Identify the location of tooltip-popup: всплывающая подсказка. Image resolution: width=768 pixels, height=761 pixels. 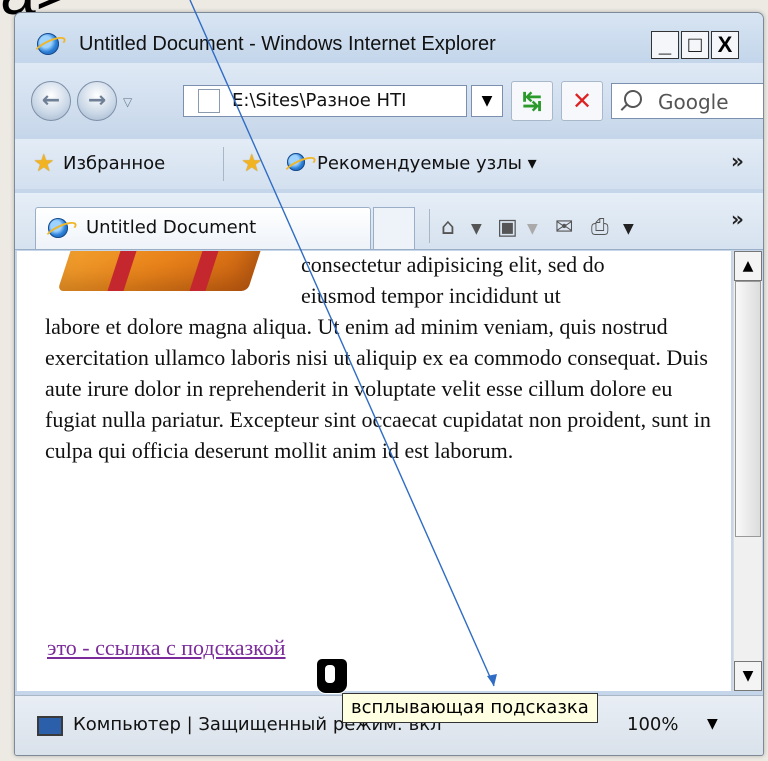
(470, 708).